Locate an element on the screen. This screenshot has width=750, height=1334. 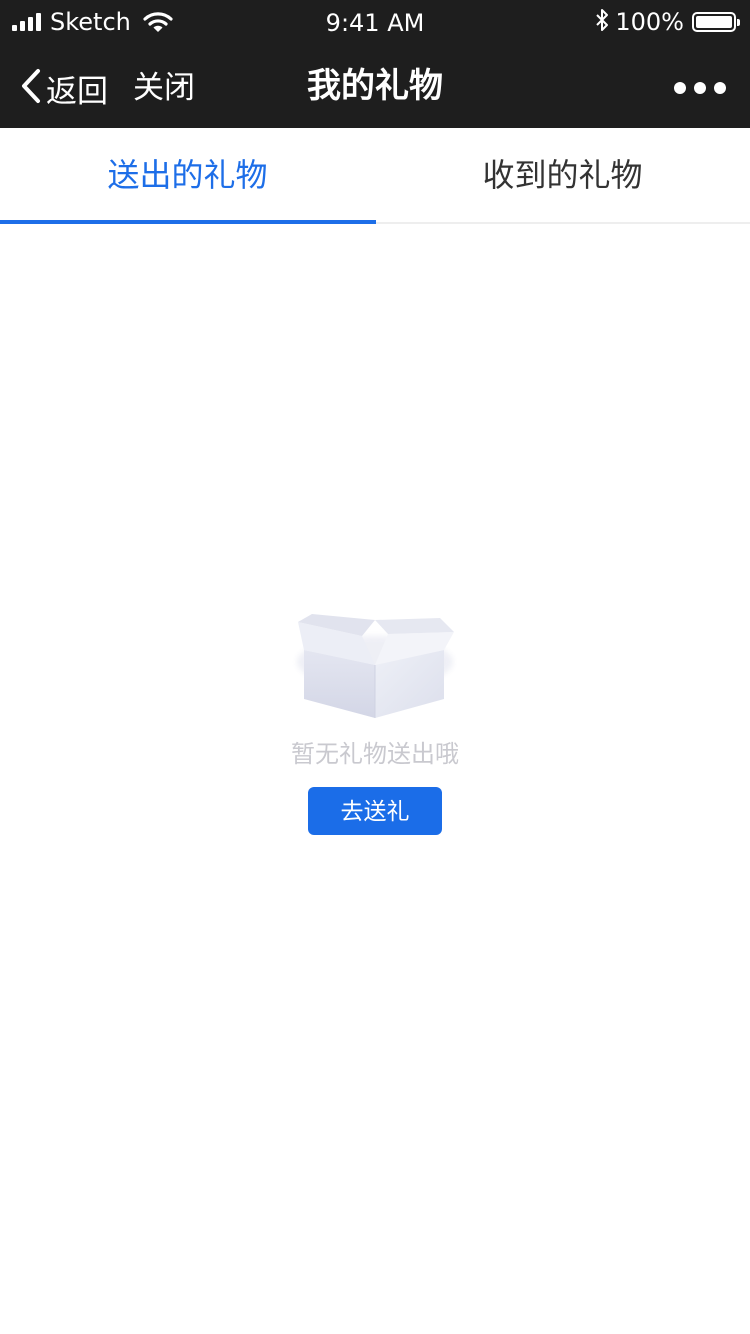
bluetooth-icon is located at coordinates (602, 22).